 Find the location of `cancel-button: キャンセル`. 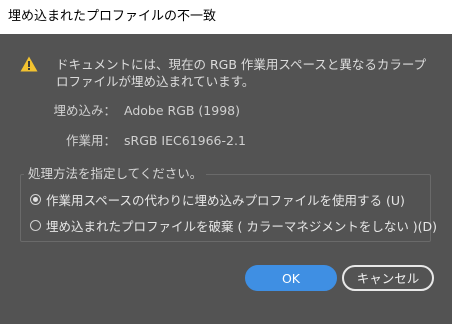

cancel-button: キャンセル is located at coordinates (388, 278).